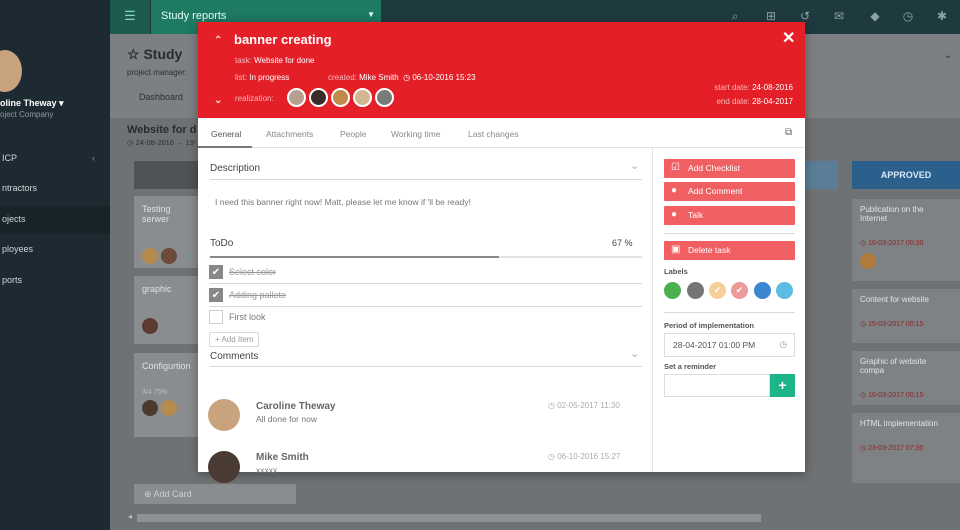 This screenshot has width=960, height=530. Describe the element at coordinates (55, 190) in the screenshot. I see `sidebar-item-contractors: ntractors` at that location.